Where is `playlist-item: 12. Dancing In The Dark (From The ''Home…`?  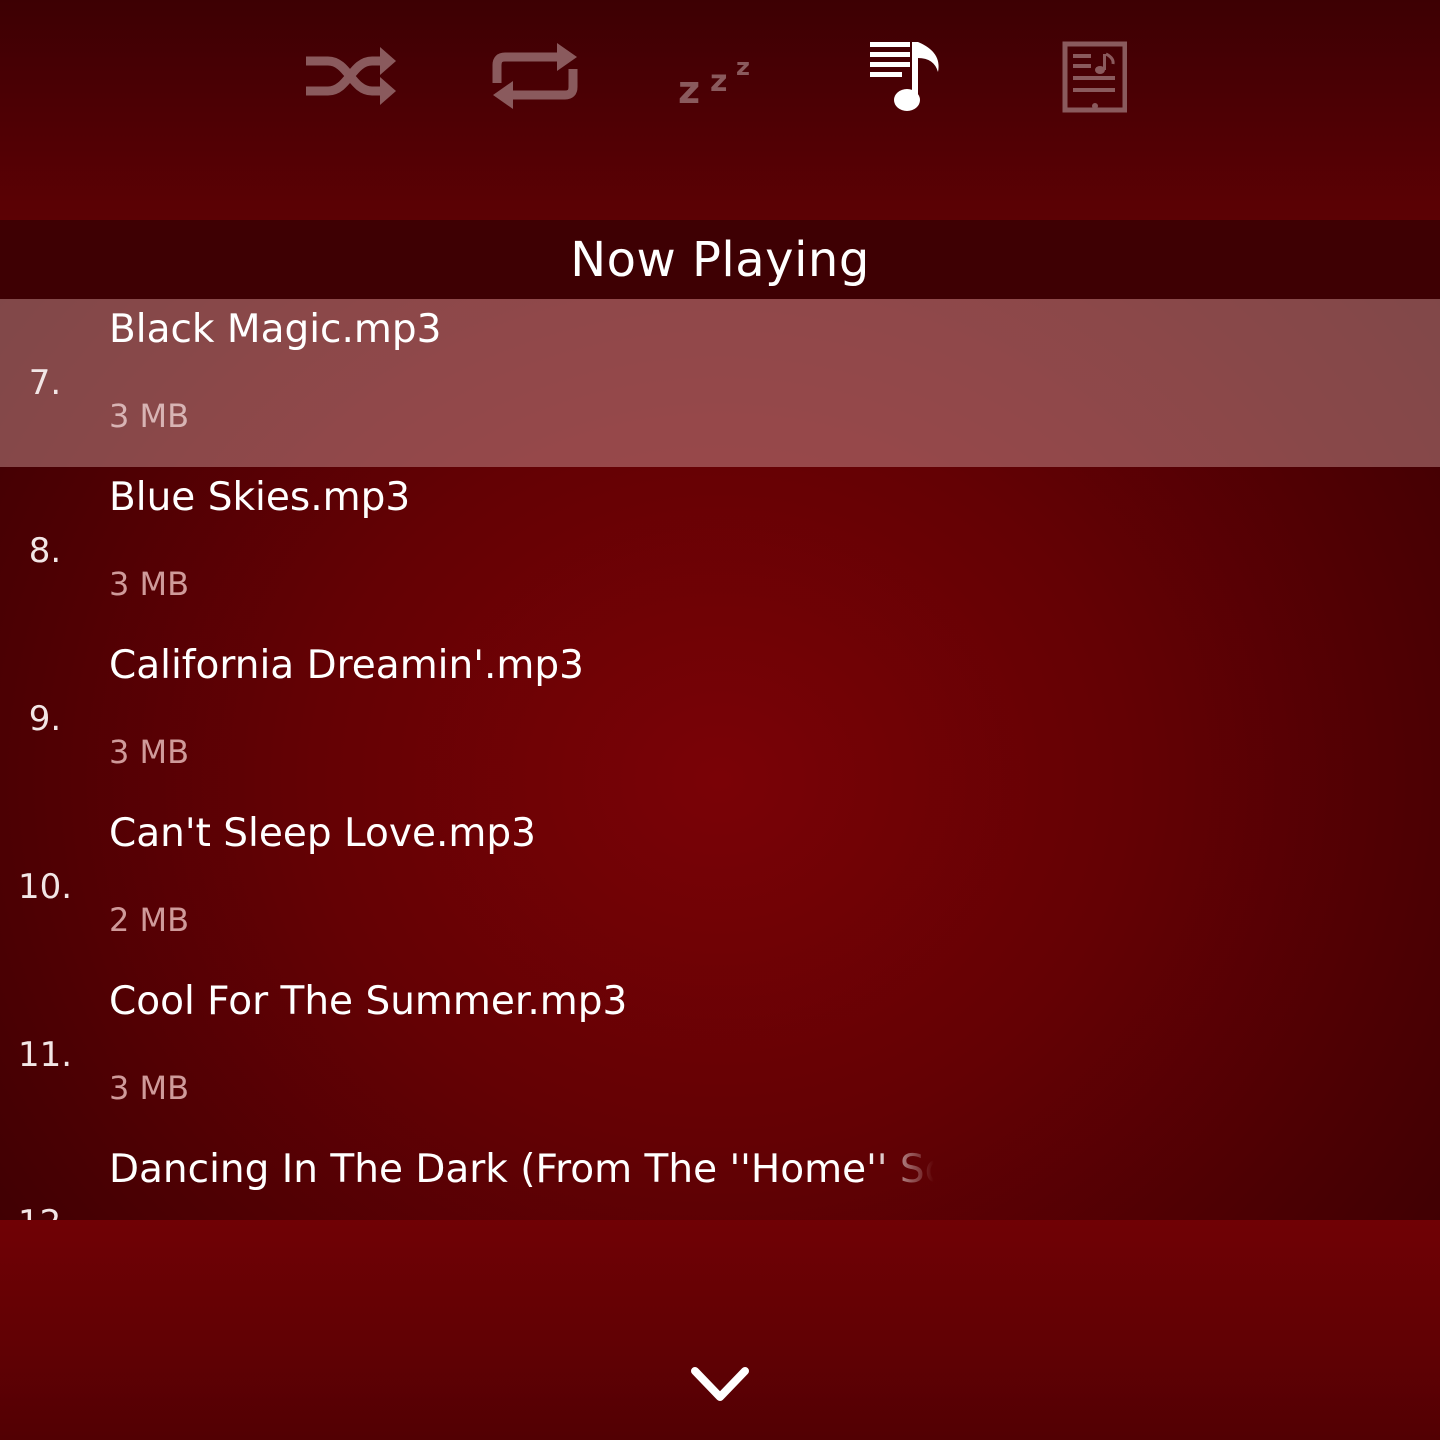
playlist-item: 12. Dancing In The Dark (From The ''Home… is located at coordinates (720, 1179).